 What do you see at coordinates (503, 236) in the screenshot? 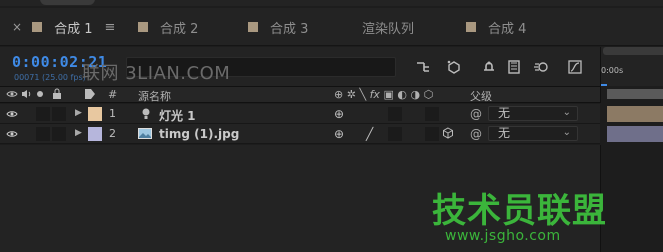
I see `brand-url: www.jsgho.com` at bounding box center [503, 236].